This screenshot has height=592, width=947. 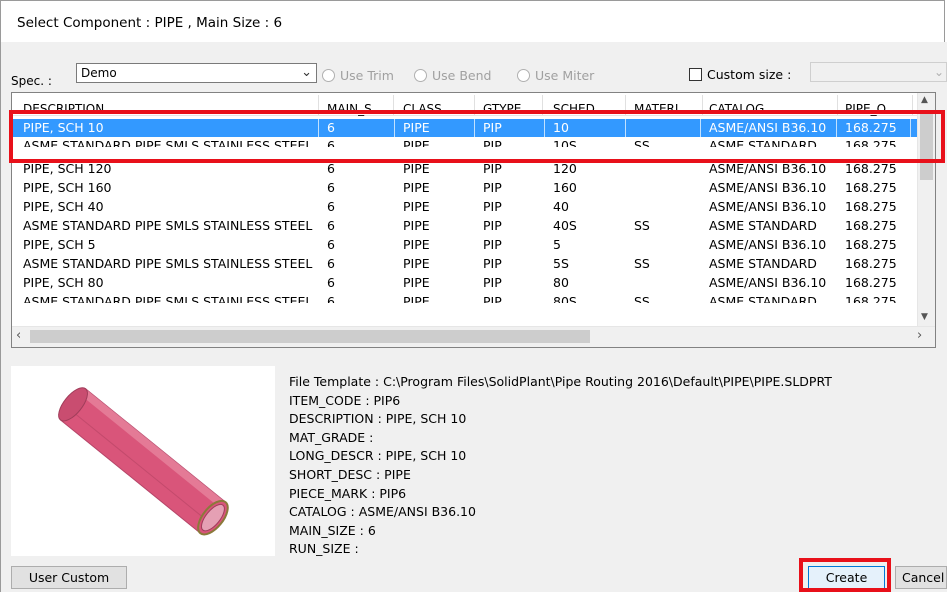 What do you see at coordinates (557, 244) in the screenshot?
I see `table-cell: 5` at bounding box center [557, 244].